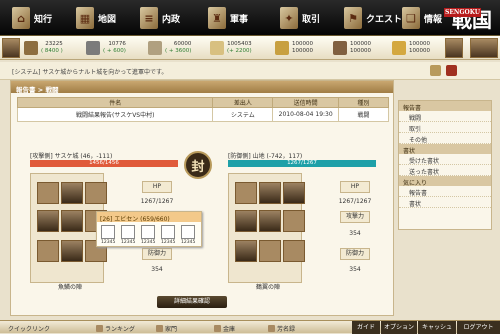 Image resolution: width=500 pixels, height=334 pixels. What do you see at coordinates (353, 18) in the screenshot?
I see `quest-icon: ⚑` at bounding box center [353, 18].